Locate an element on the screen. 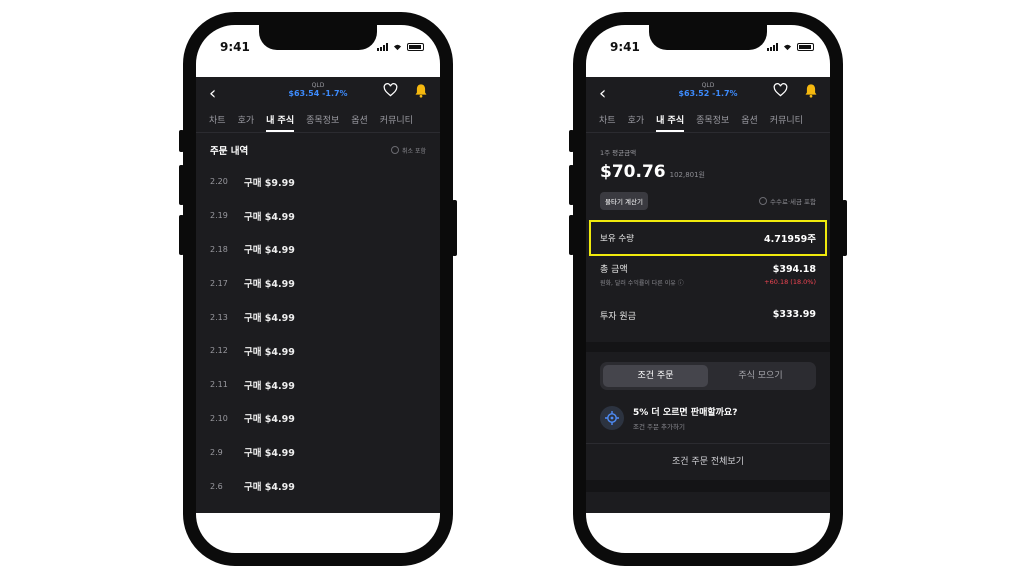 This screenshot has height=576, width=1024. principal-label: 투자 원금 is located at coordinates (618, 317).